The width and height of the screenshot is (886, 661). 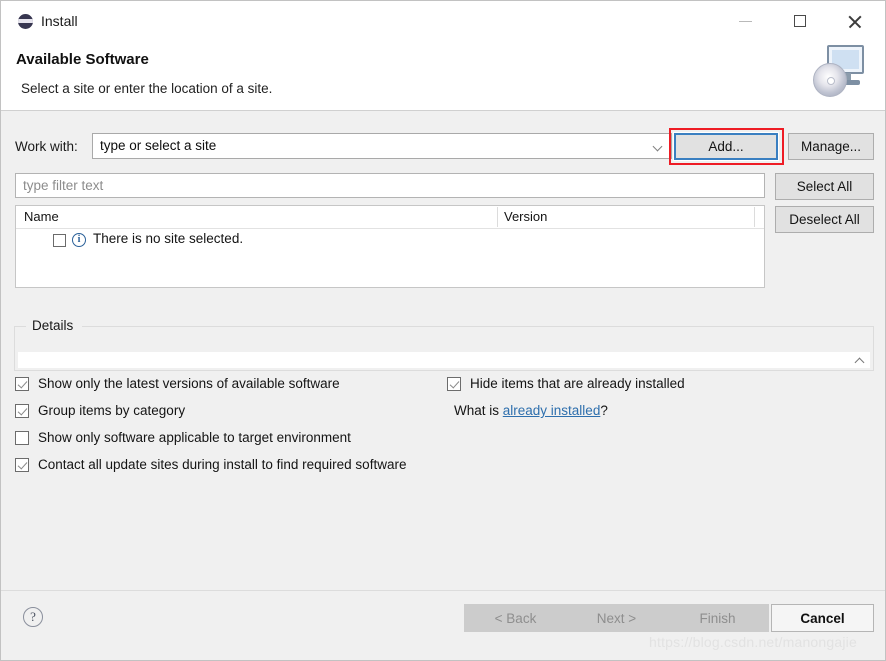 I want to click on title-bar: Install, so click(x=443, y=21).